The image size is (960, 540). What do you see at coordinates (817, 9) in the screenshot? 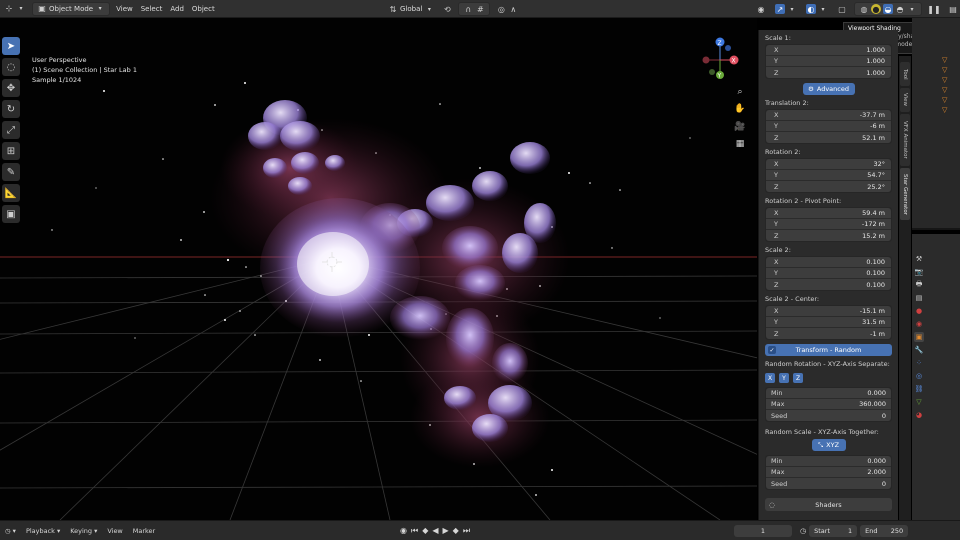
I see `overlay-toggle: ◐ ▾` at bounding box center [817, 9].